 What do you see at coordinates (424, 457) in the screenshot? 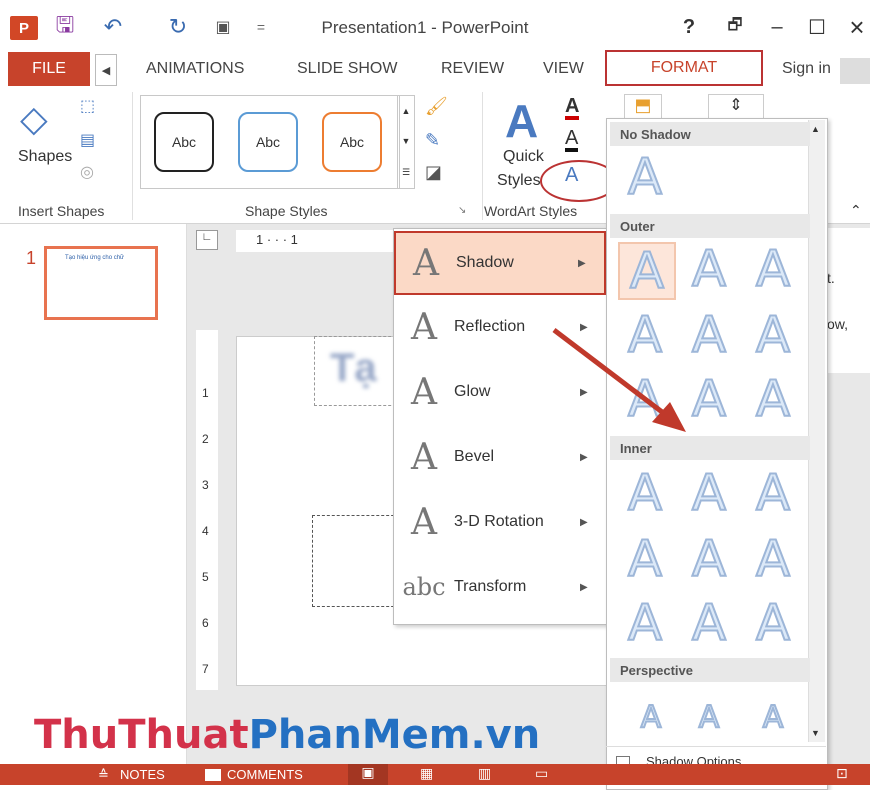
I see `bevel-icon: A` at bounding box center [424, 457].